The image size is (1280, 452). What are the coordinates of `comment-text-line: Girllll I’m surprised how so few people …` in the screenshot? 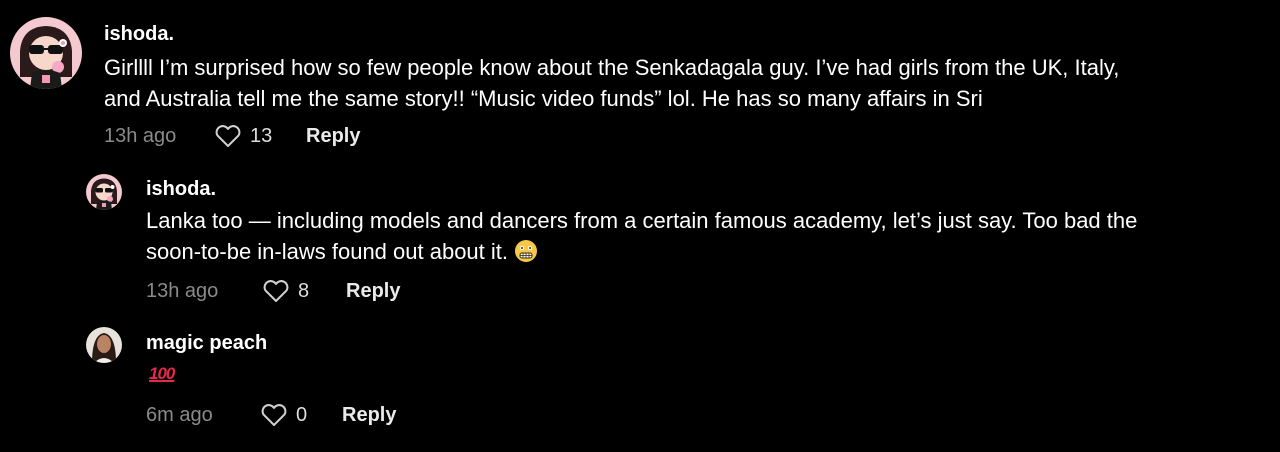 It's located at (612, 67).